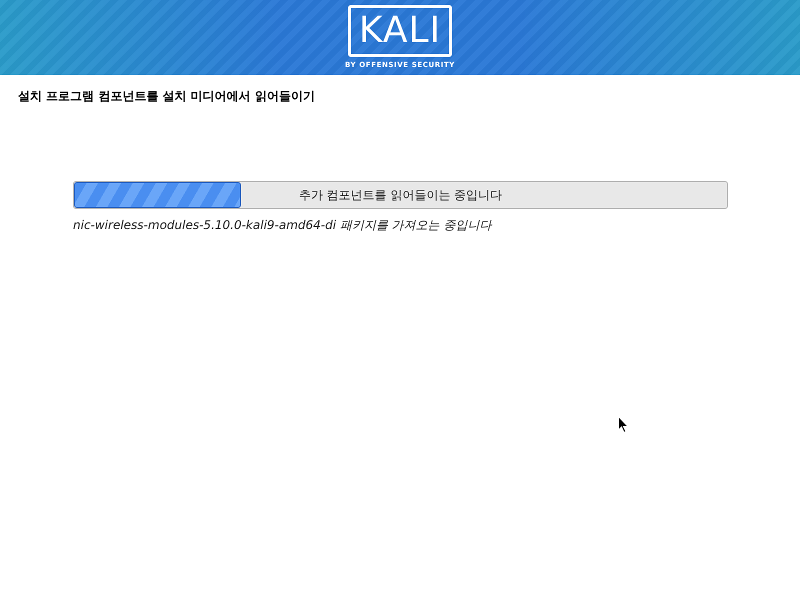  What do you see at coordinates (400, 31) in the screenshot?
I see `logo-wordmark: KALI` at bounding box center [400, 31].